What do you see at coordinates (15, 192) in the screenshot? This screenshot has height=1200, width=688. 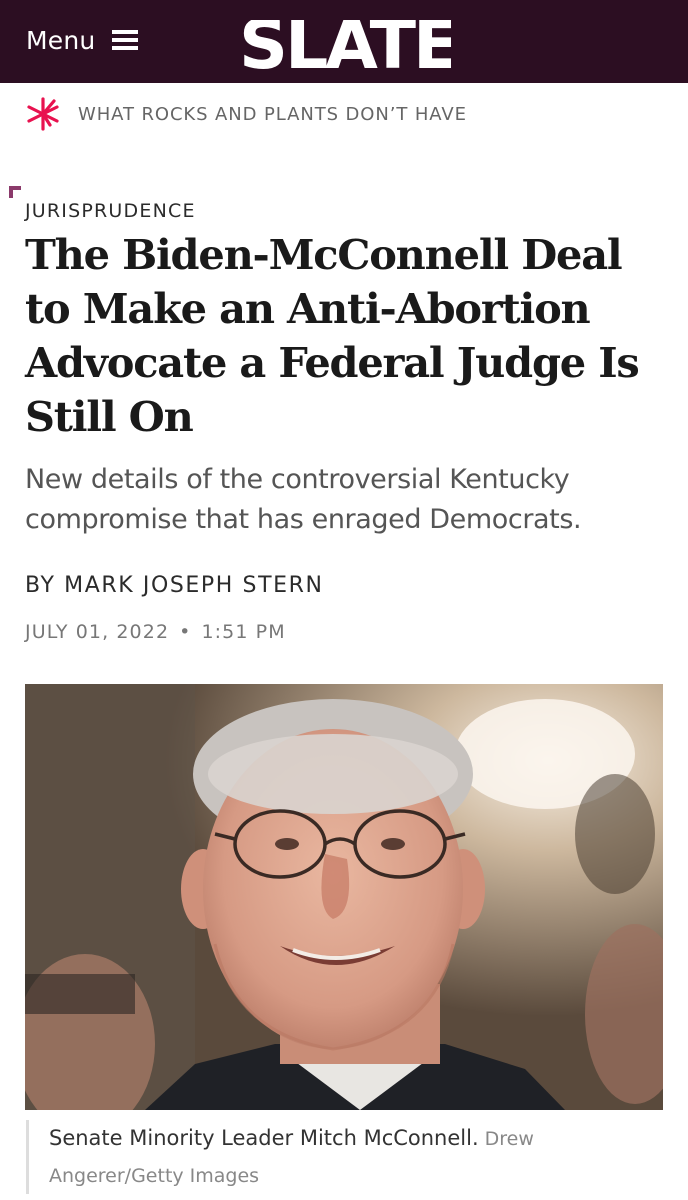 I see `corner-bracket-icon` at bounding box center [15, 192].